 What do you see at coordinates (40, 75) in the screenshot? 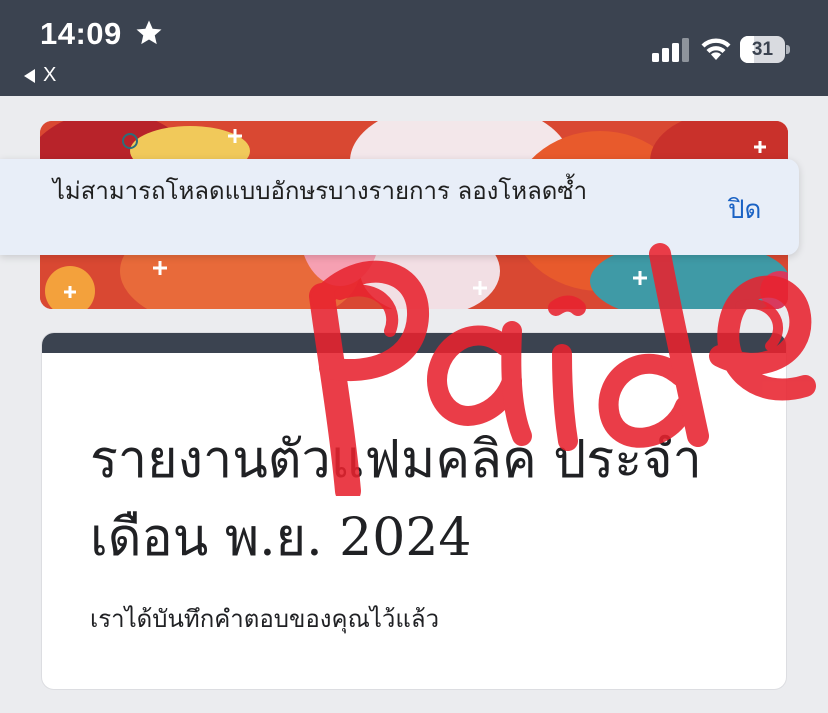
I see `back-to-app-button: X` at bounding box center [40, 75].